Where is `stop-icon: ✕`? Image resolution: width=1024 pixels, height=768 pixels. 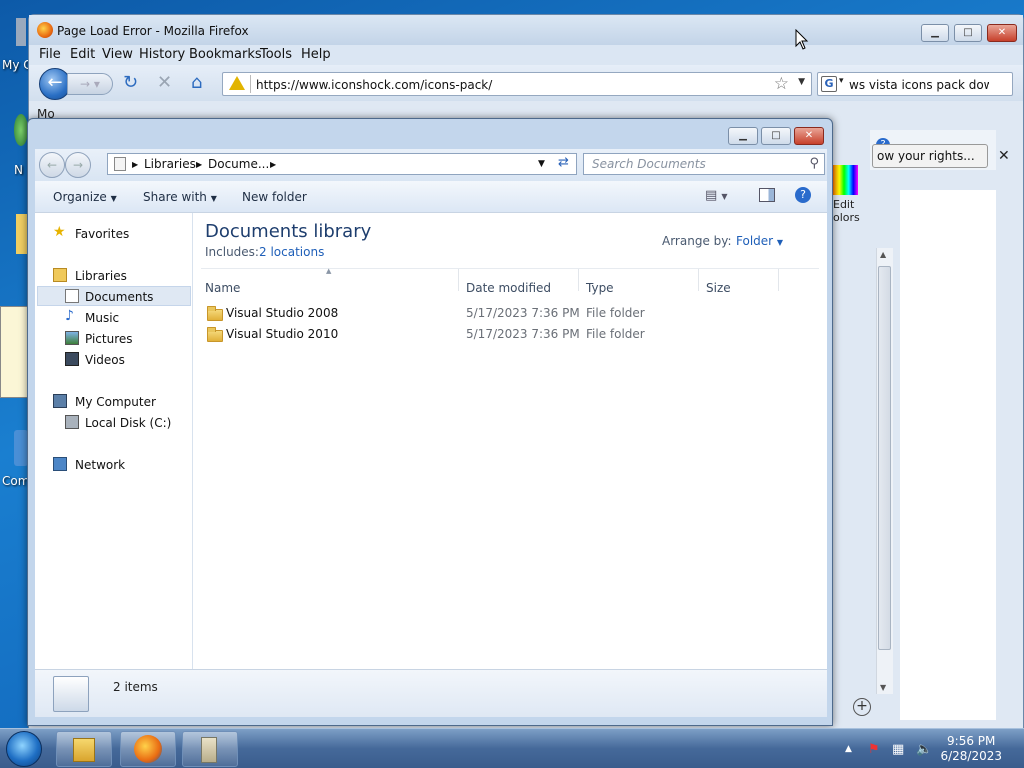 stop-icon: ✕ is located at coordinates (164, 83).